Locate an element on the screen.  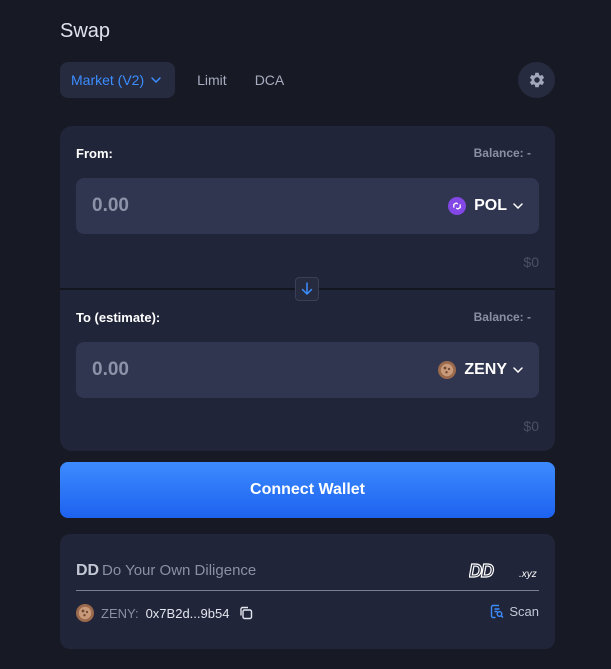
page-title: Swap is located at coordinates (85, 31).